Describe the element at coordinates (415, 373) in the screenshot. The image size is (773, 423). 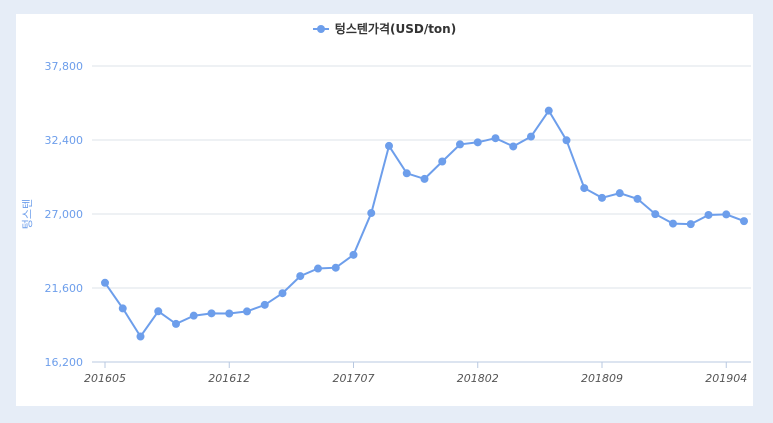
I see `x-axis: 201605 201612 201707 201802 201809 201904` at that location.